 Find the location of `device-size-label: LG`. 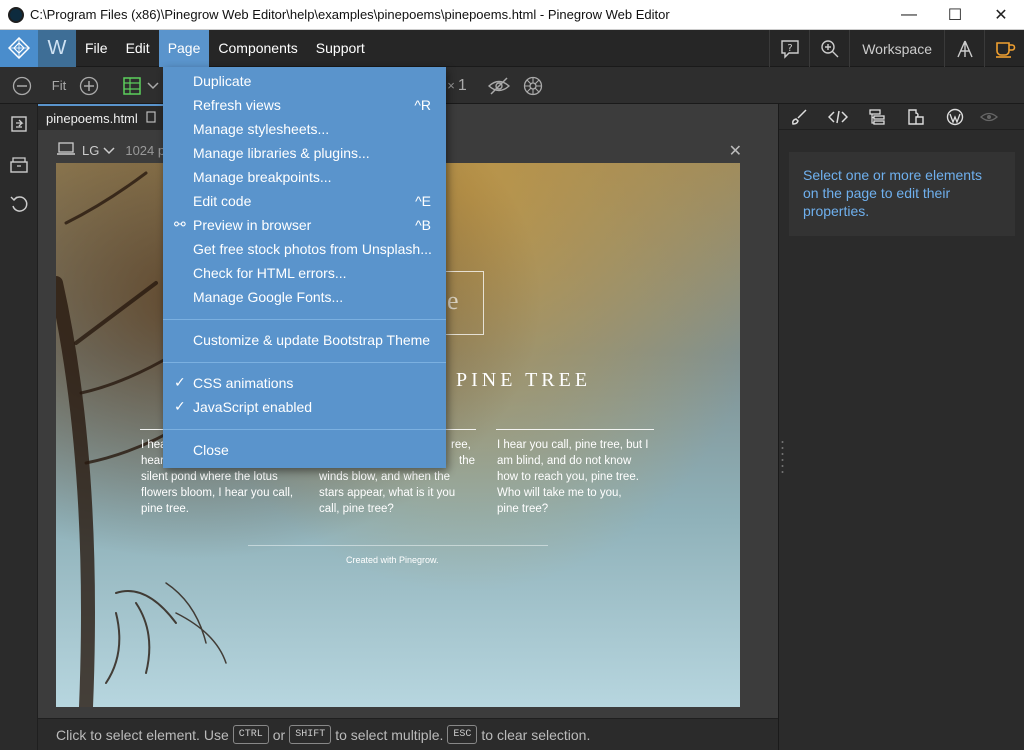

device-size-label: LG is located at coordinates (90, 150).